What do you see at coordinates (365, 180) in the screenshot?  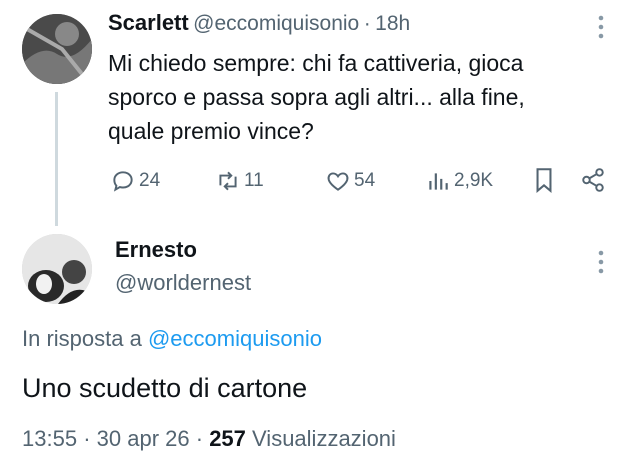 I see `like-count: 54` at bounding box center [365, 180].